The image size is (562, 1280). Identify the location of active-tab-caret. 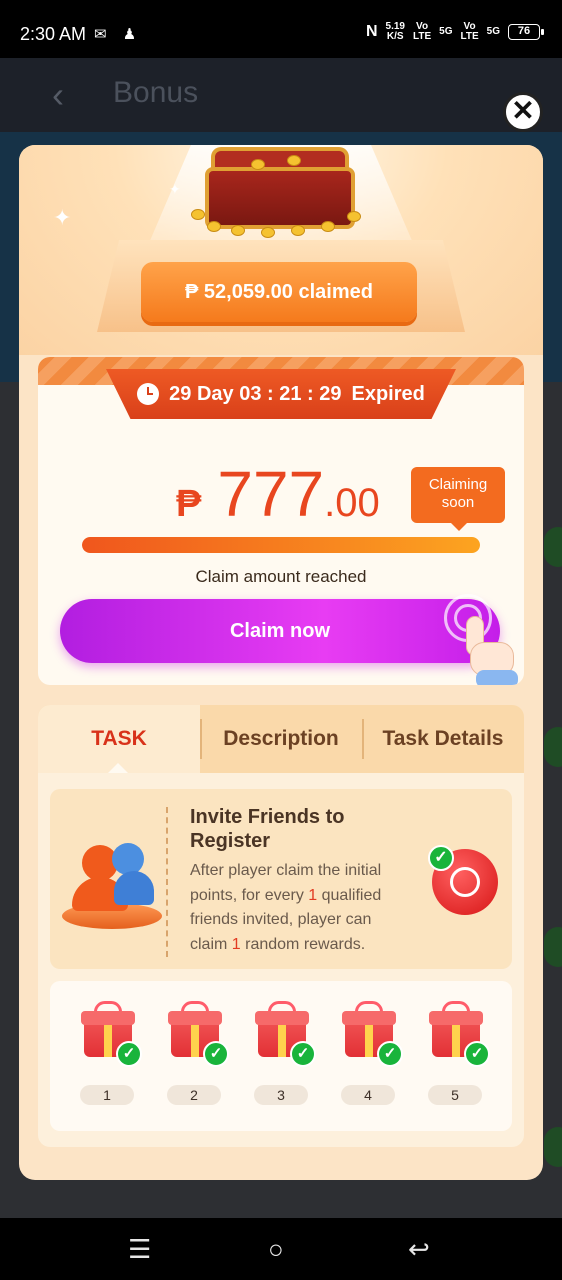
(118, 768).